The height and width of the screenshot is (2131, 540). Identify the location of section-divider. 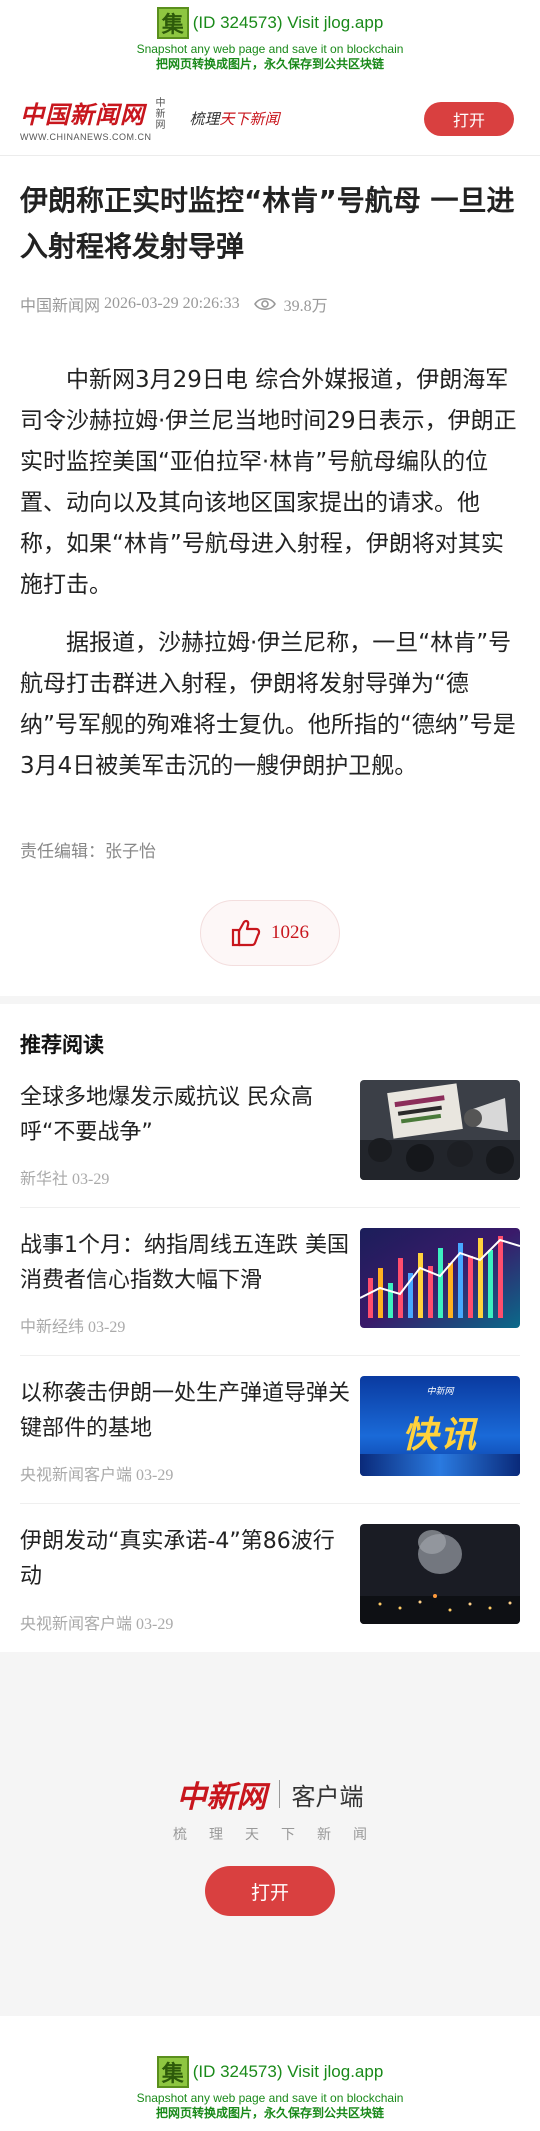
(270, 1000).